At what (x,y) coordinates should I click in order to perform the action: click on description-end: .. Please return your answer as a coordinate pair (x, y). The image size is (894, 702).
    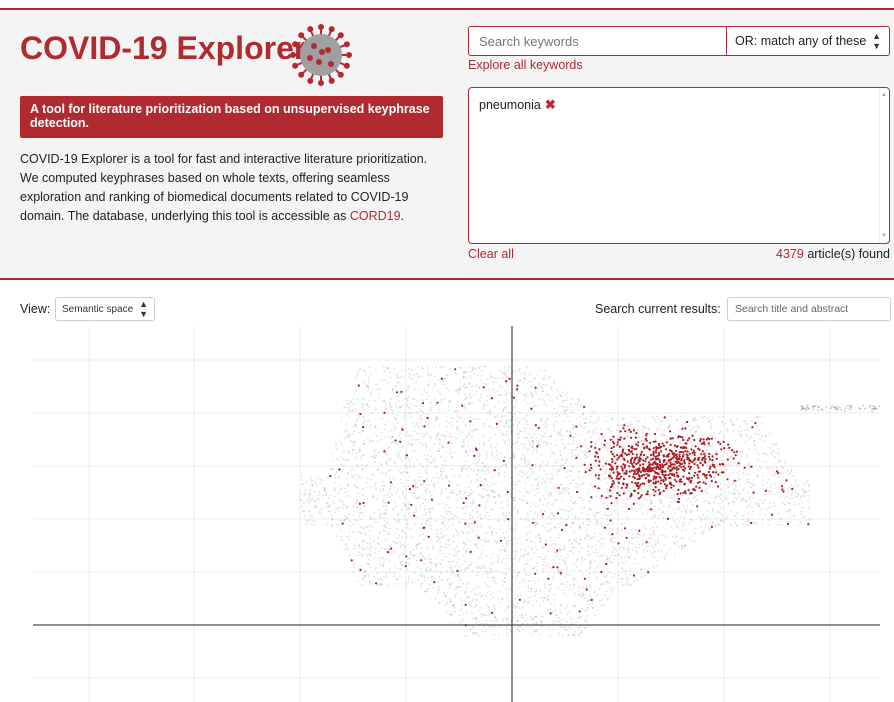
    Looking at the image, I should click on (402, 216).